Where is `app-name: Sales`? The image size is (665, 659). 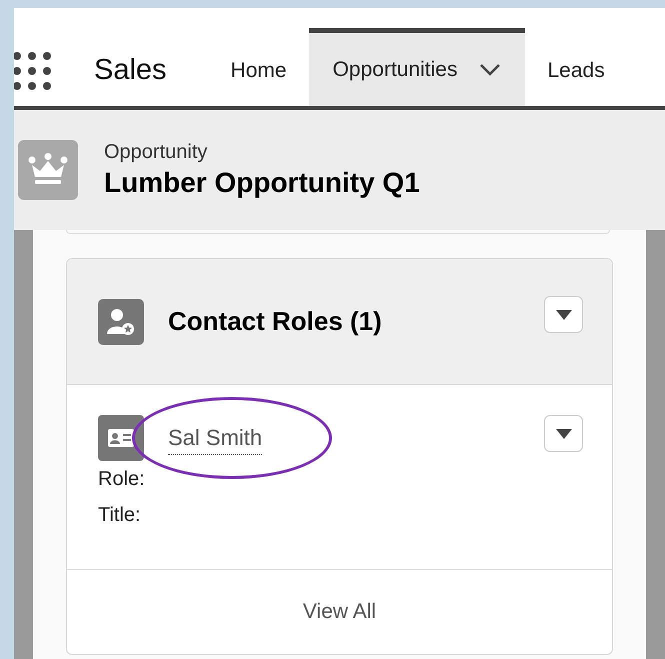
app-name: Sales is located at coordinates (130, 70).